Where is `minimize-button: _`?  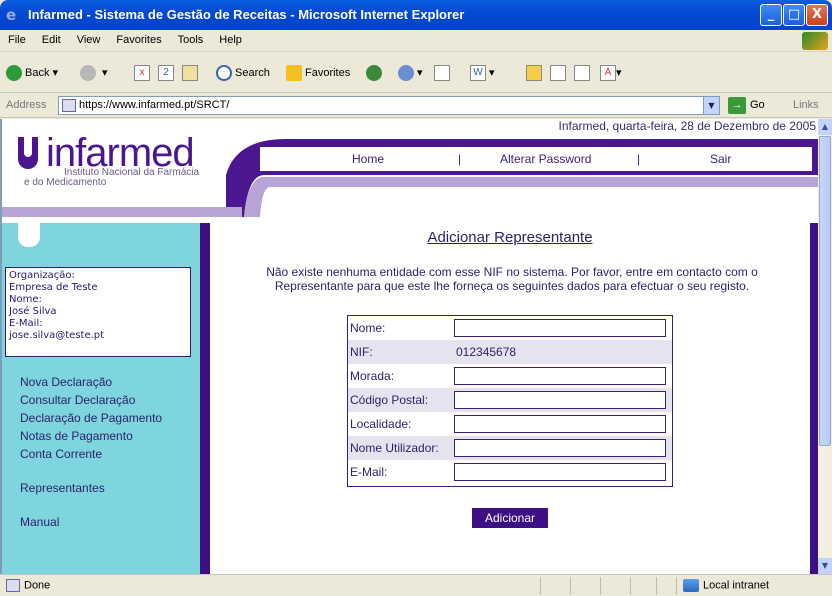 minimize-button: _ is located at coordinates (771, 15).